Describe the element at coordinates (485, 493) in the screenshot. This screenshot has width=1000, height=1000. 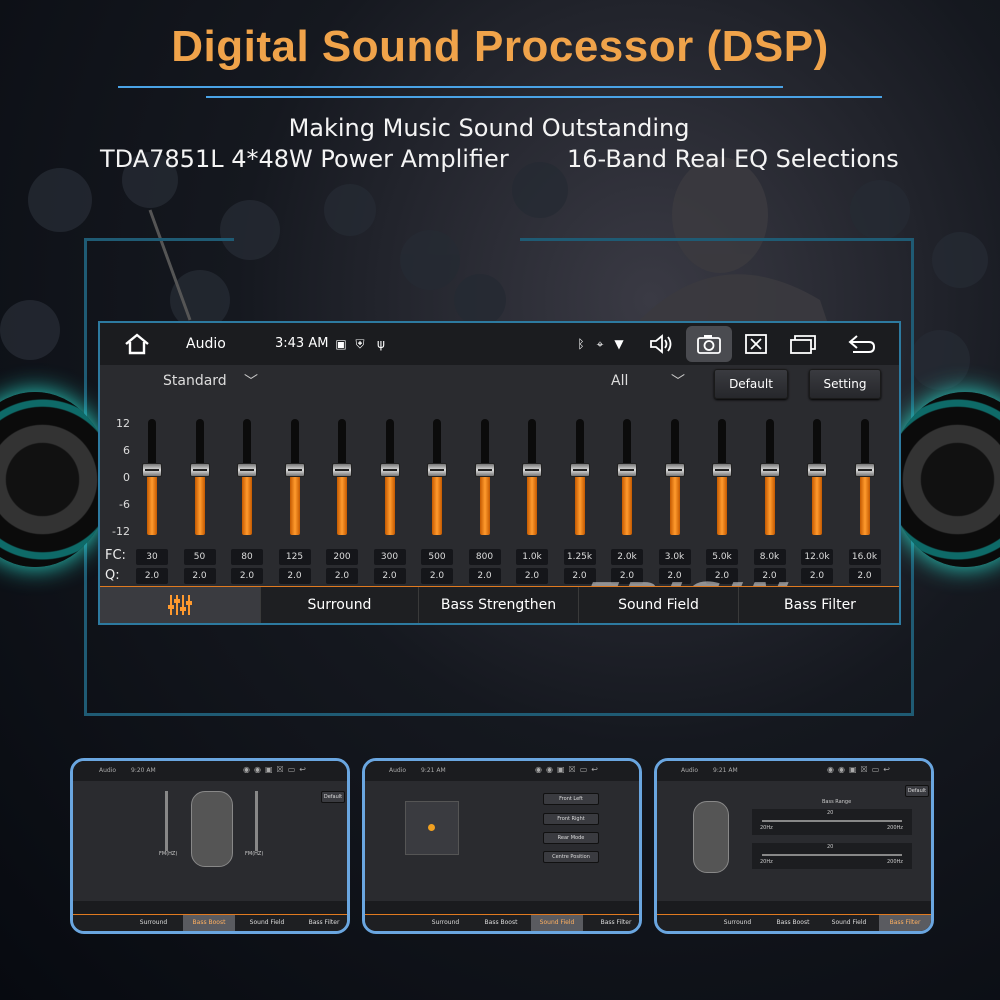
I see `eq-band-slider: 800 2.0` at that location.